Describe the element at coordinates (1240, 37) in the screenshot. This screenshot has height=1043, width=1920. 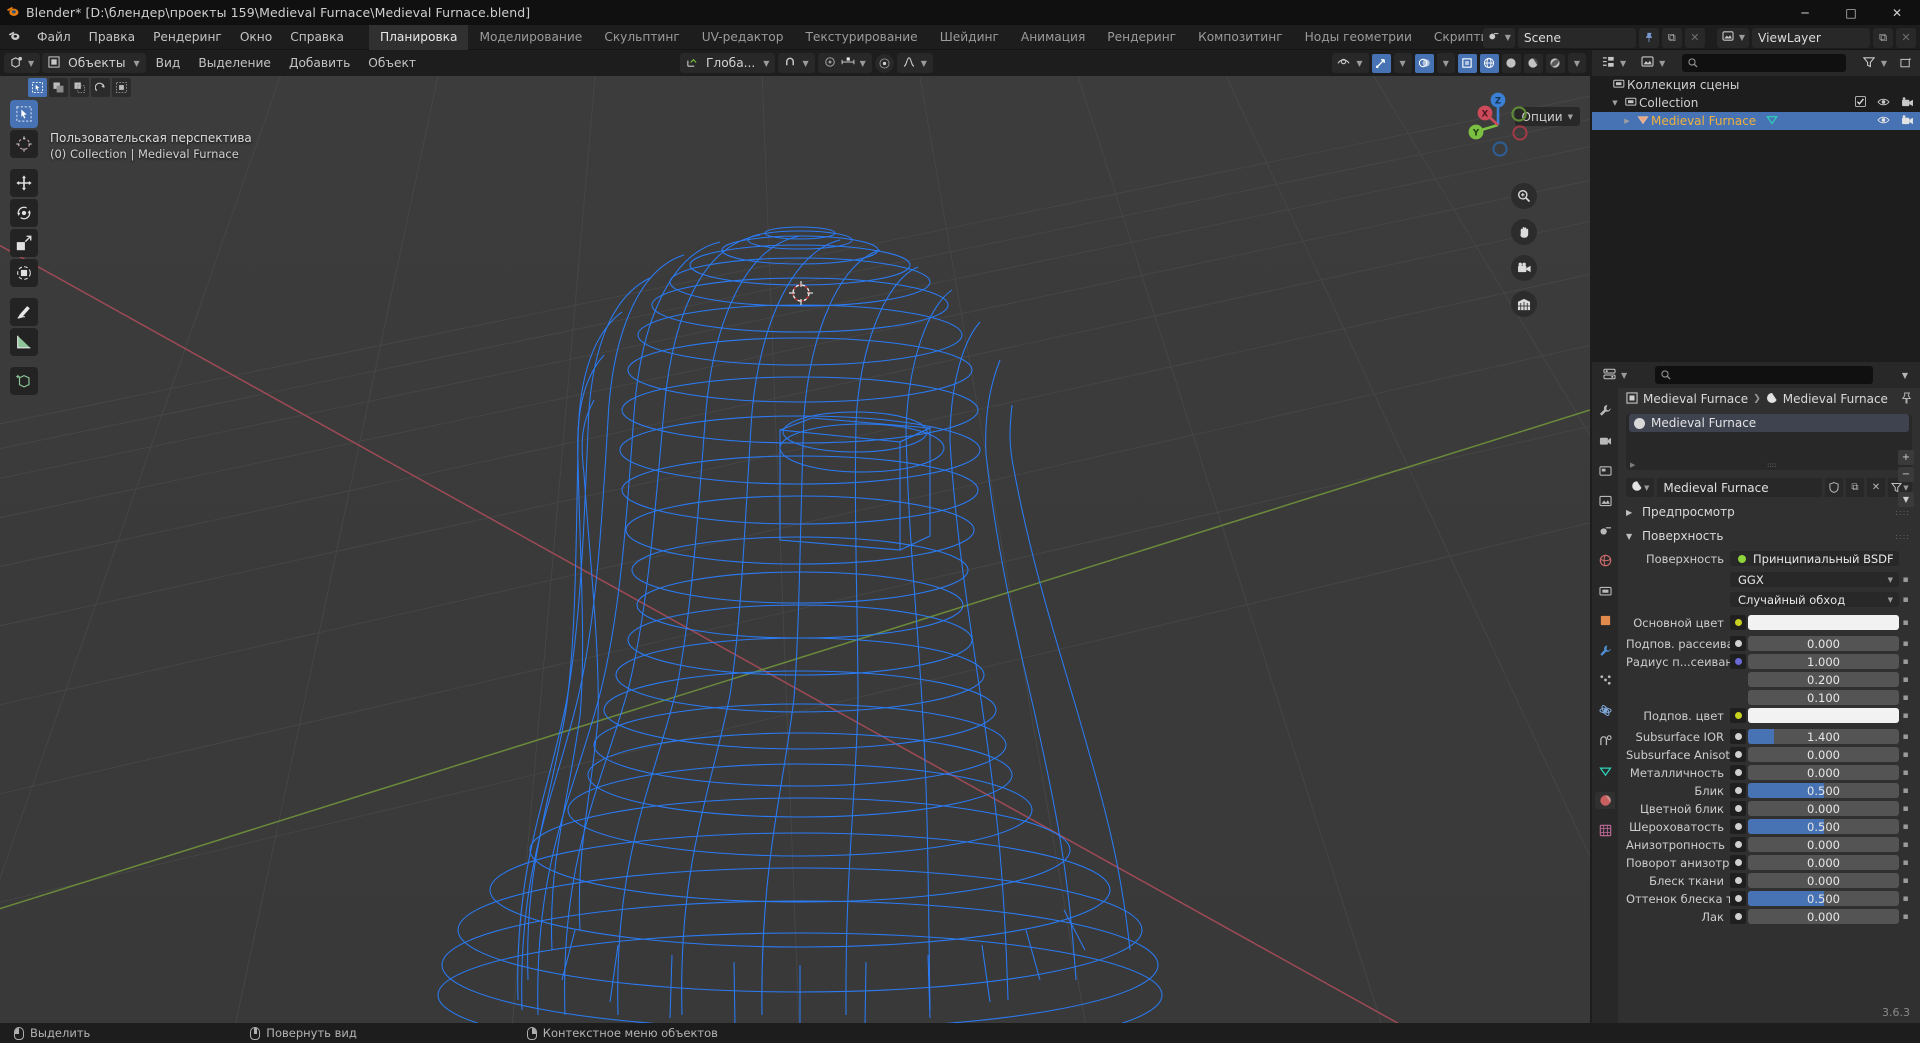
I see `workspace-tab-compositing: Композитинг` at that location.